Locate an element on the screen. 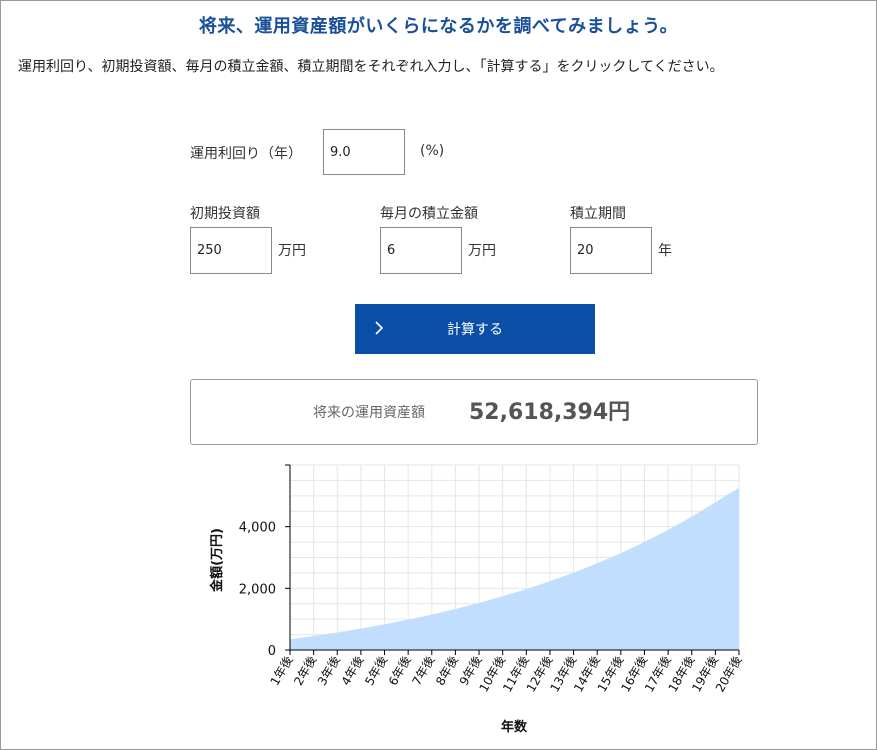 The height and width of the screenshot is (750, 877). monthly-amount-label: 毎月の積立金額 is located at coordinates (429, 214).